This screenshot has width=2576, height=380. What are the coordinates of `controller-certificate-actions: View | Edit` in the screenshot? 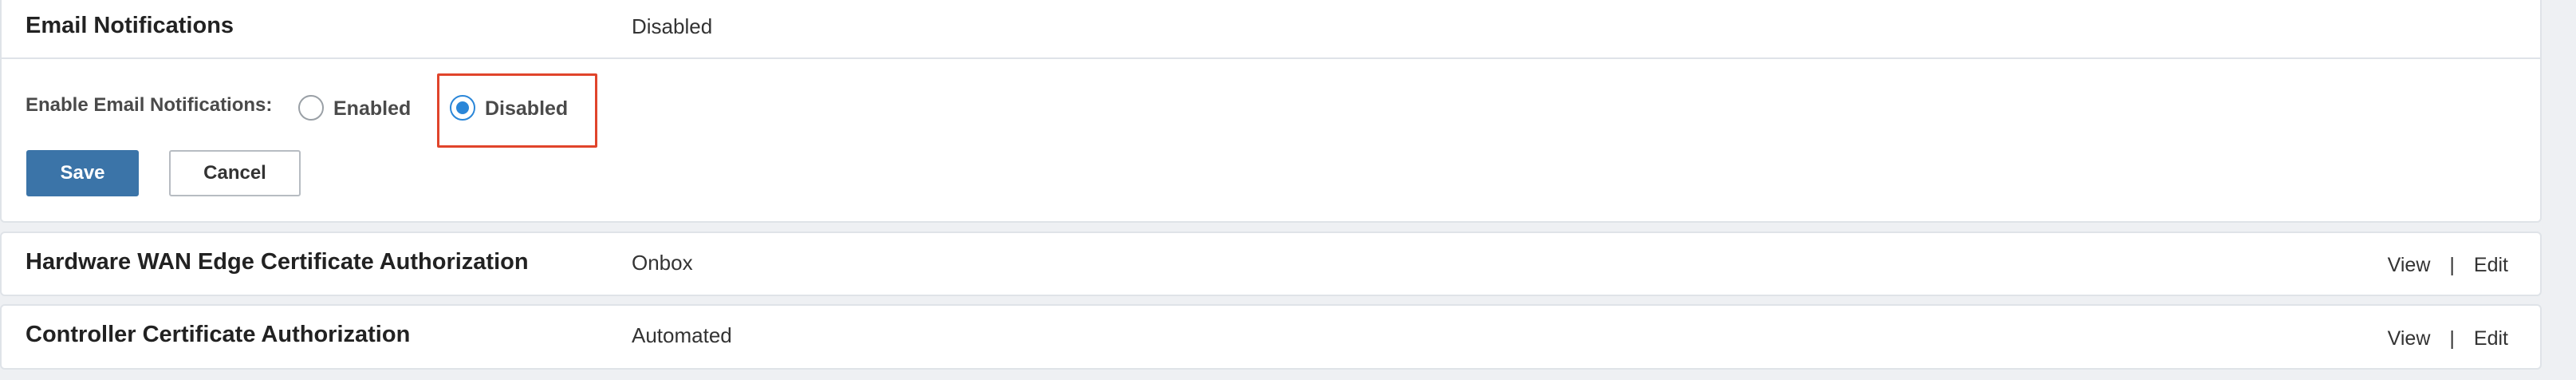 It's located at (2448, 338).